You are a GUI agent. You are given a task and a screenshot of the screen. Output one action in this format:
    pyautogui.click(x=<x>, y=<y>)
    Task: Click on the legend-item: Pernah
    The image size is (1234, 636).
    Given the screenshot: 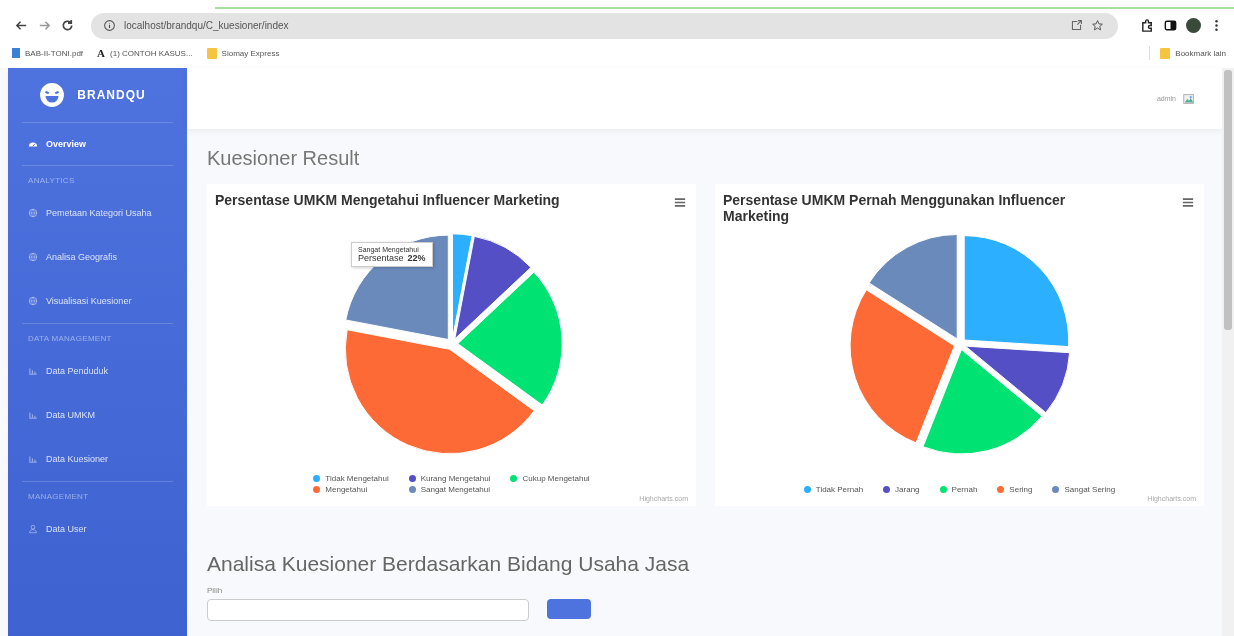 What is the action you would take?
    pyautogui.click(x=958, y=489)
    